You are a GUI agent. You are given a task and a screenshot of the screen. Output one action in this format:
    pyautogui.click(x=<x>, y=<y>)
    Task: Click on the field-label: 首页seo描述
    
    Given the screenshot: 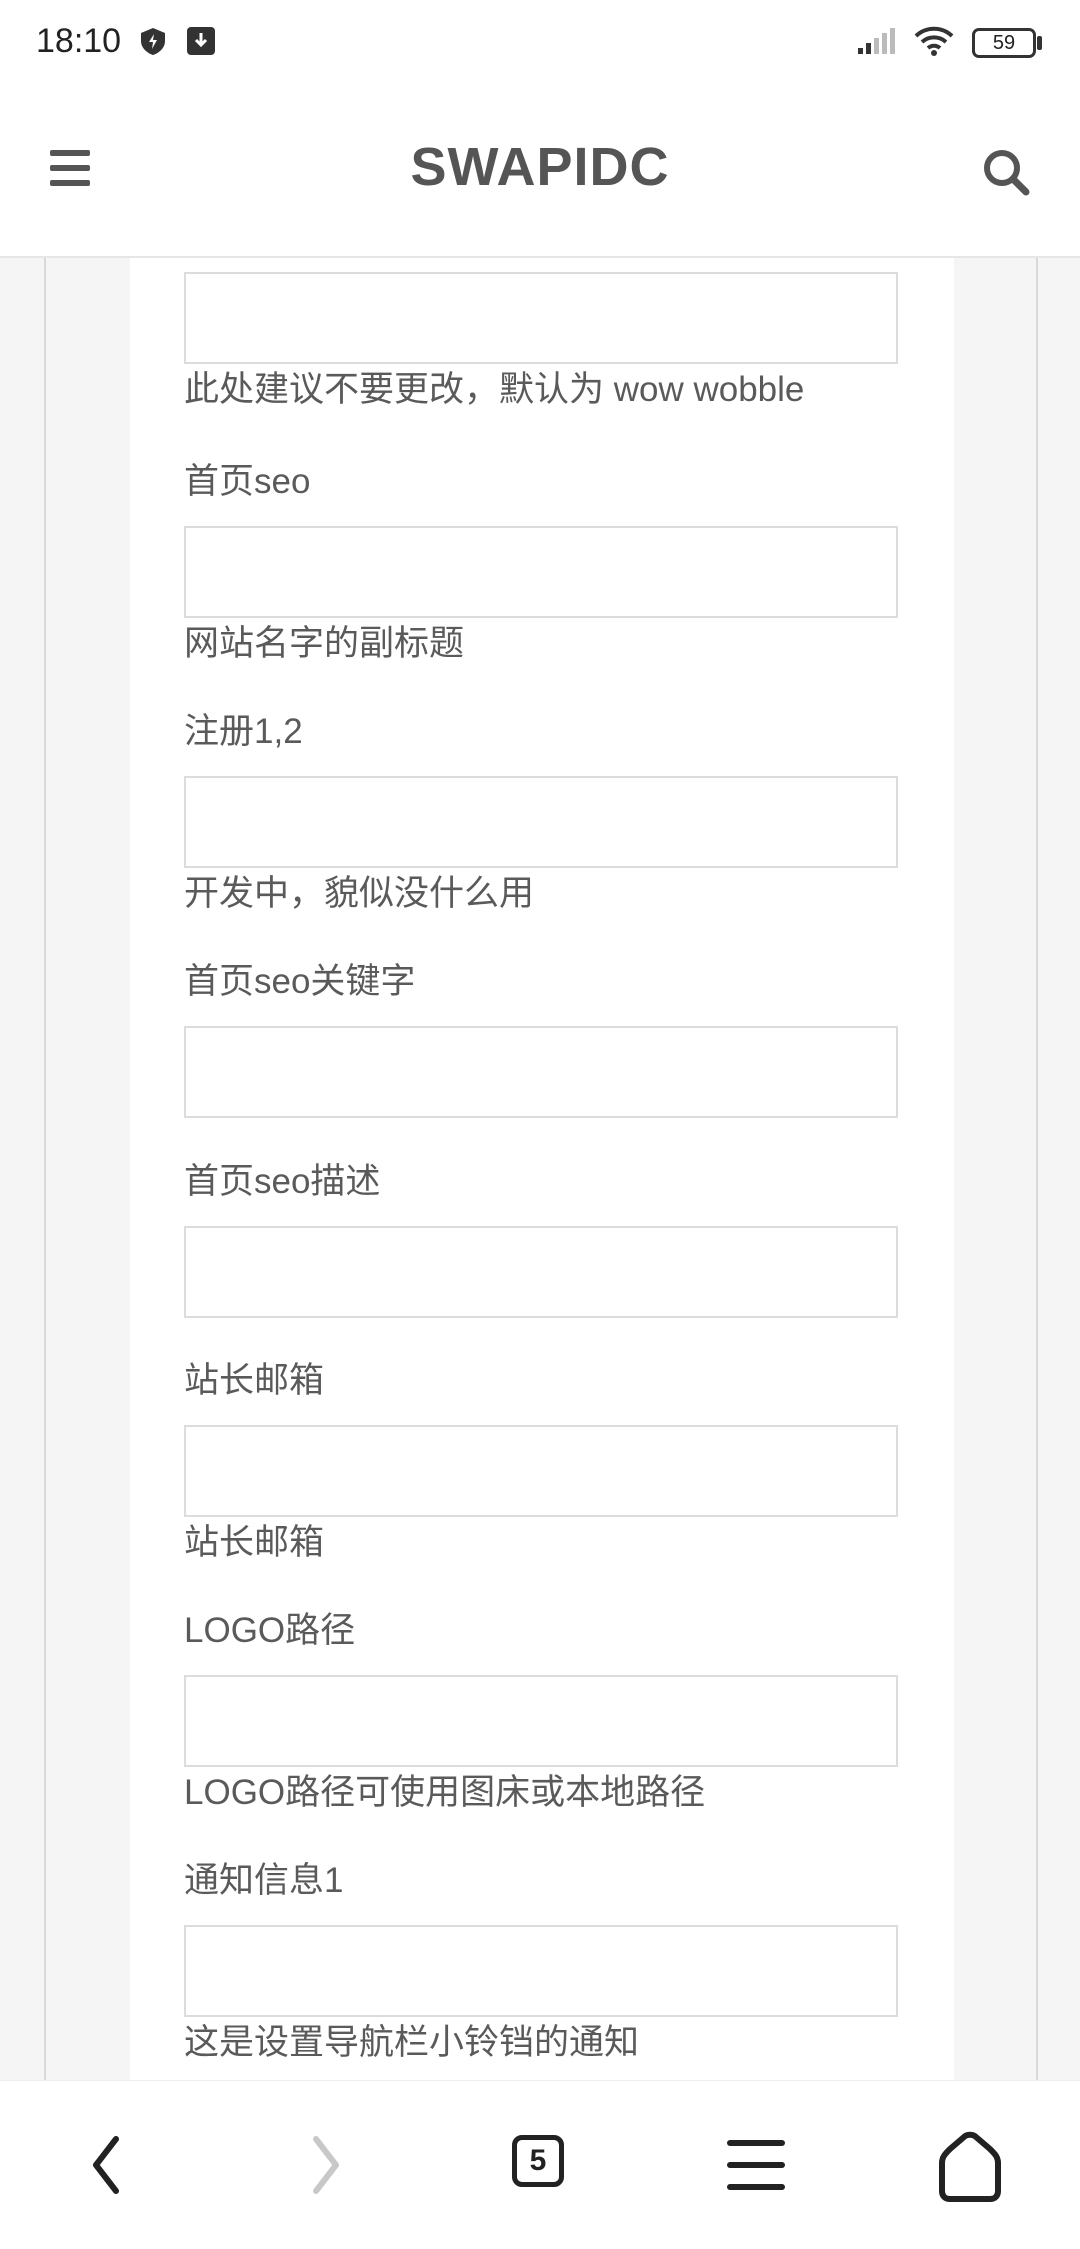 What is the action you would take?
    pyautogui.click(x=282, y=1181)
    